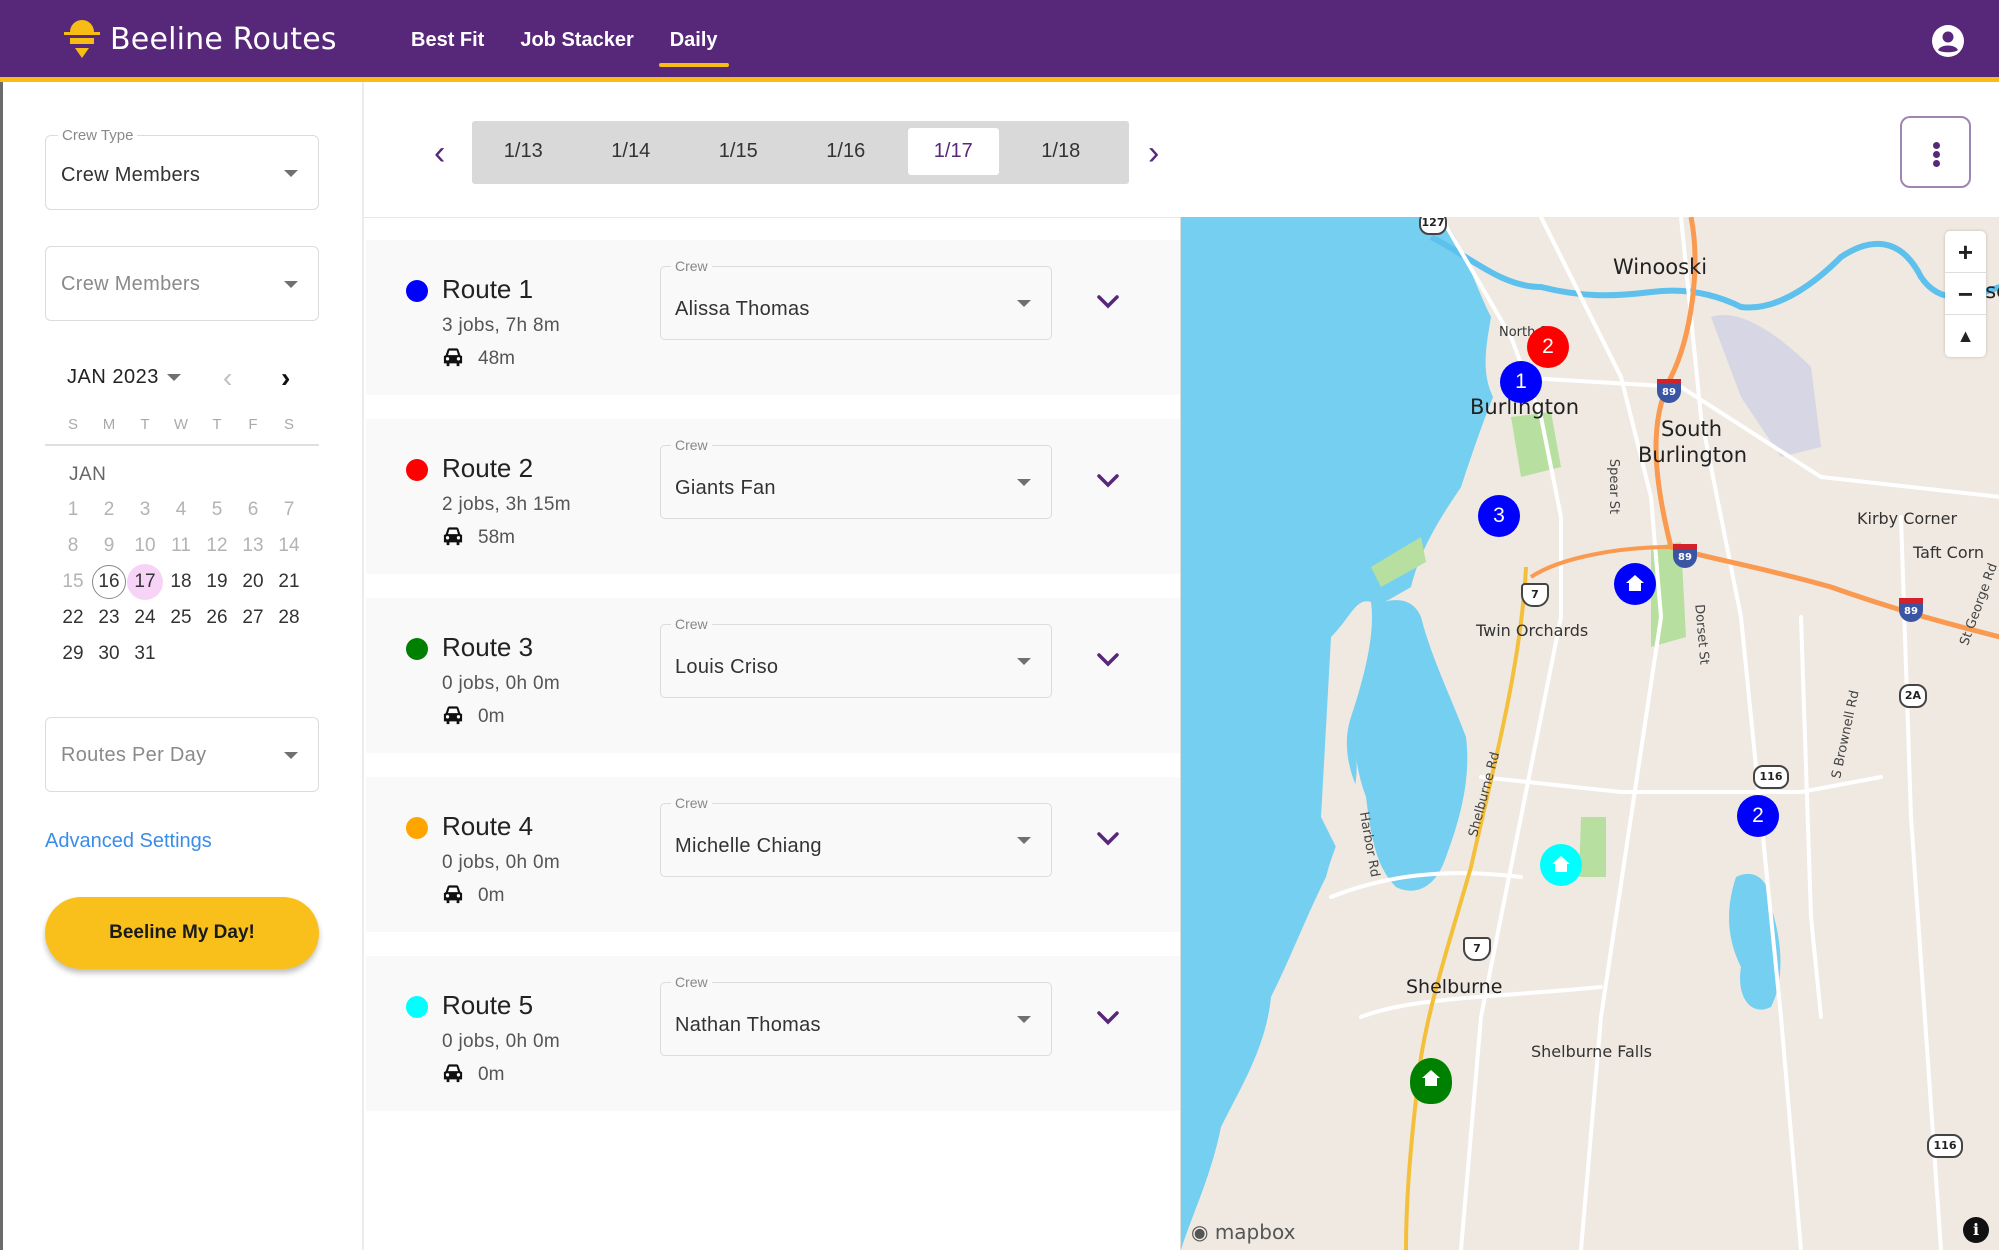  I want to click on calendar-day: 9, so click(109, 546).